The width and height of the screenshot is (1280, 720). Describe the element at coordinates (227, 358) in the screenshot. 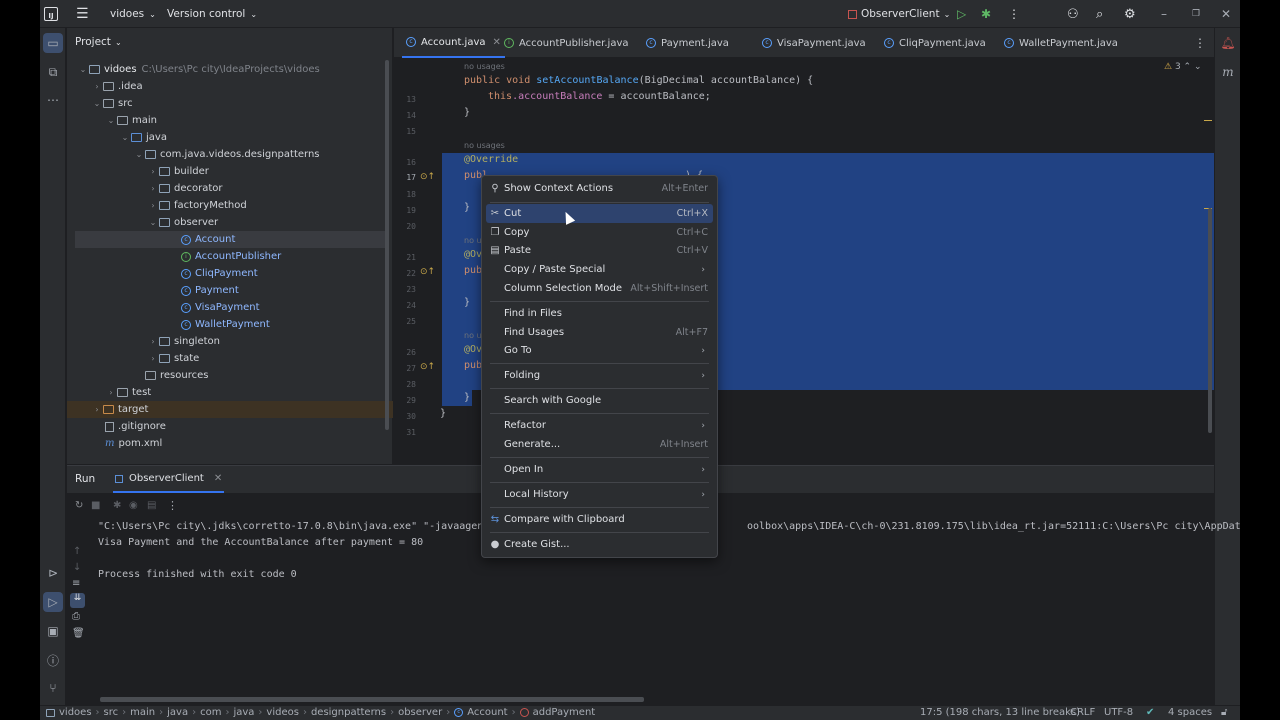

I see `tree-item-state: › state` at that location.